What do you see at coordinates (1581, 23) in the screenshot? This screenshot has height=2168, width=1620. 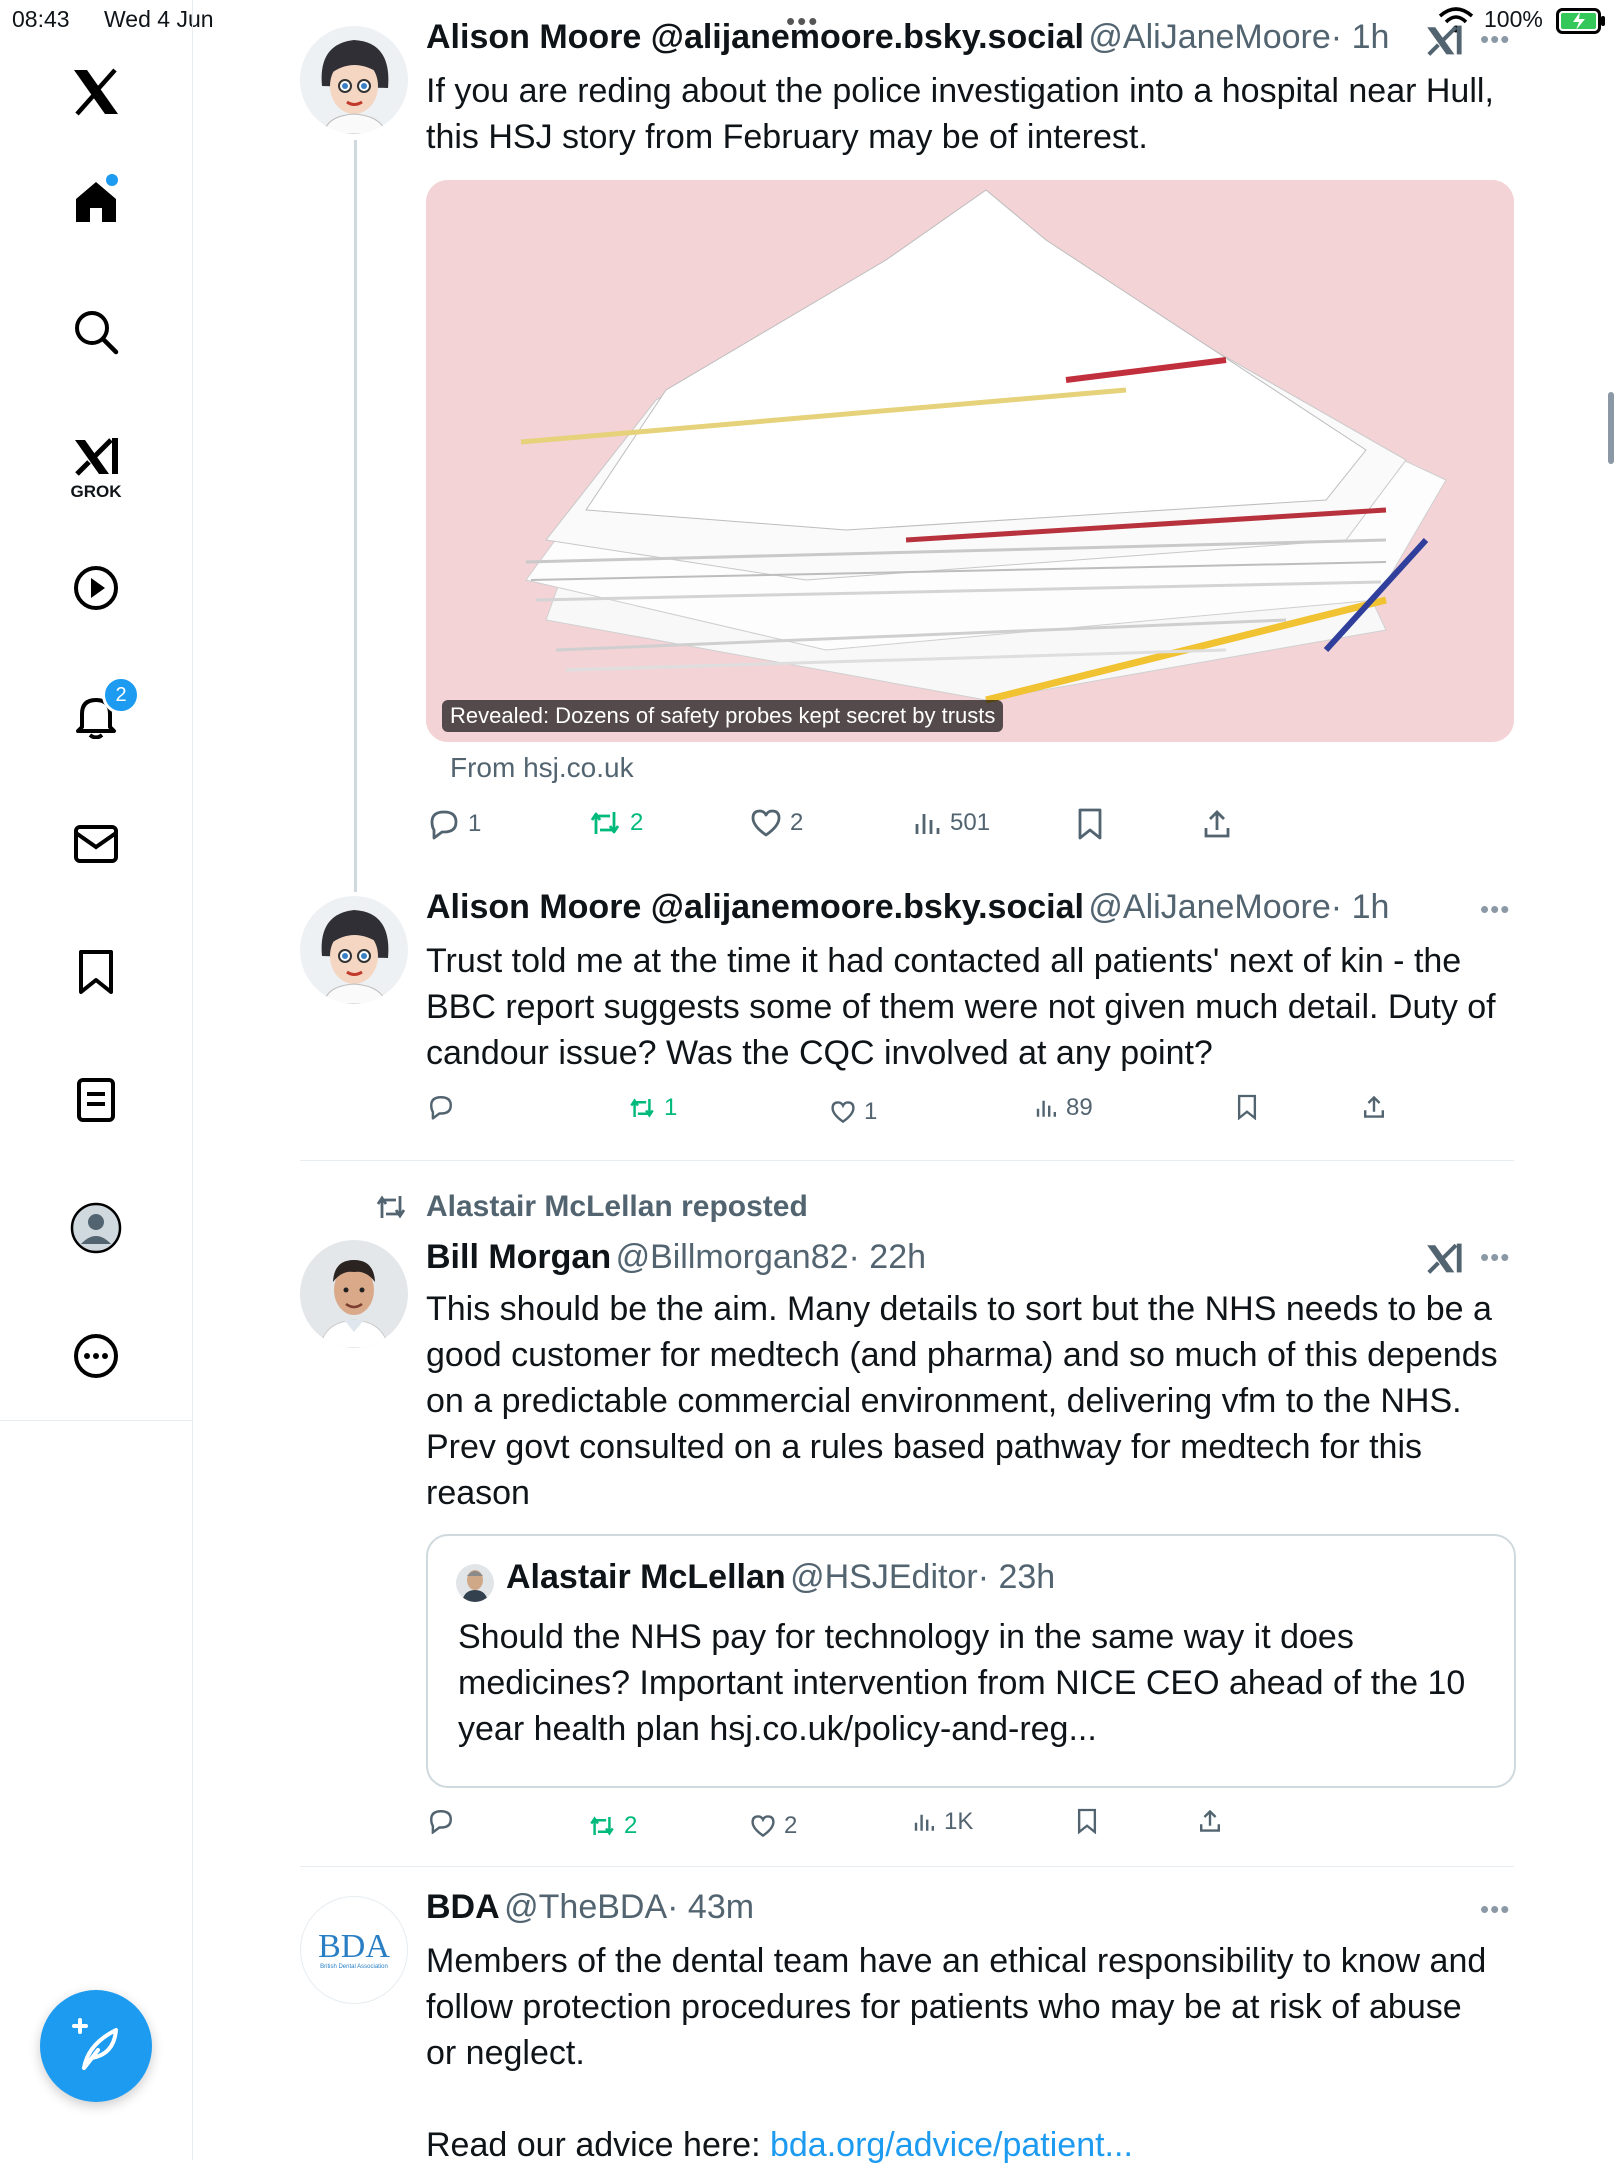 I see `battery-icon` at bounding box center [1581, 23].